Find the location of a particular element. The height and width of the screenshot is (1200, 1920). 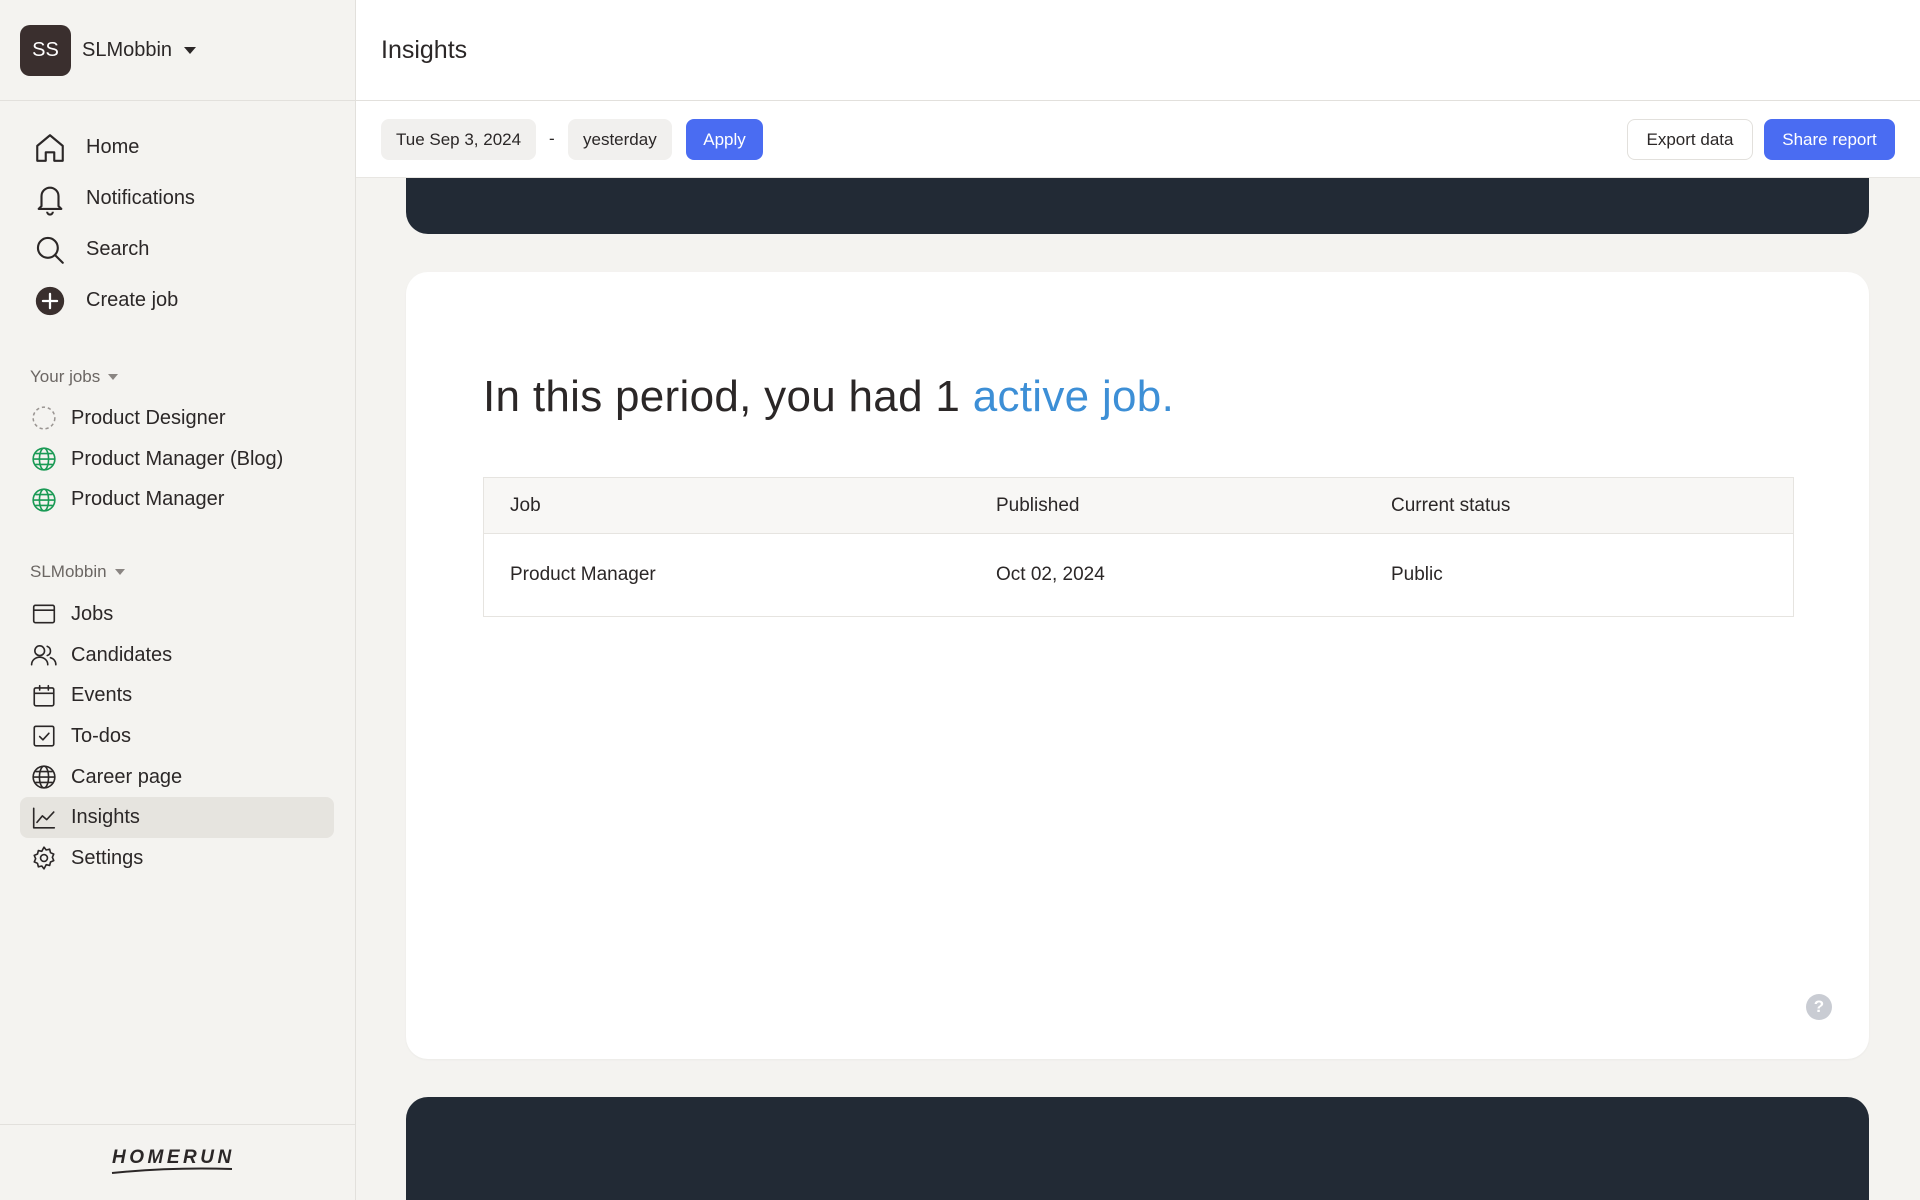

sidebar-item-insights: Insights is located at coordinates (177, 818).